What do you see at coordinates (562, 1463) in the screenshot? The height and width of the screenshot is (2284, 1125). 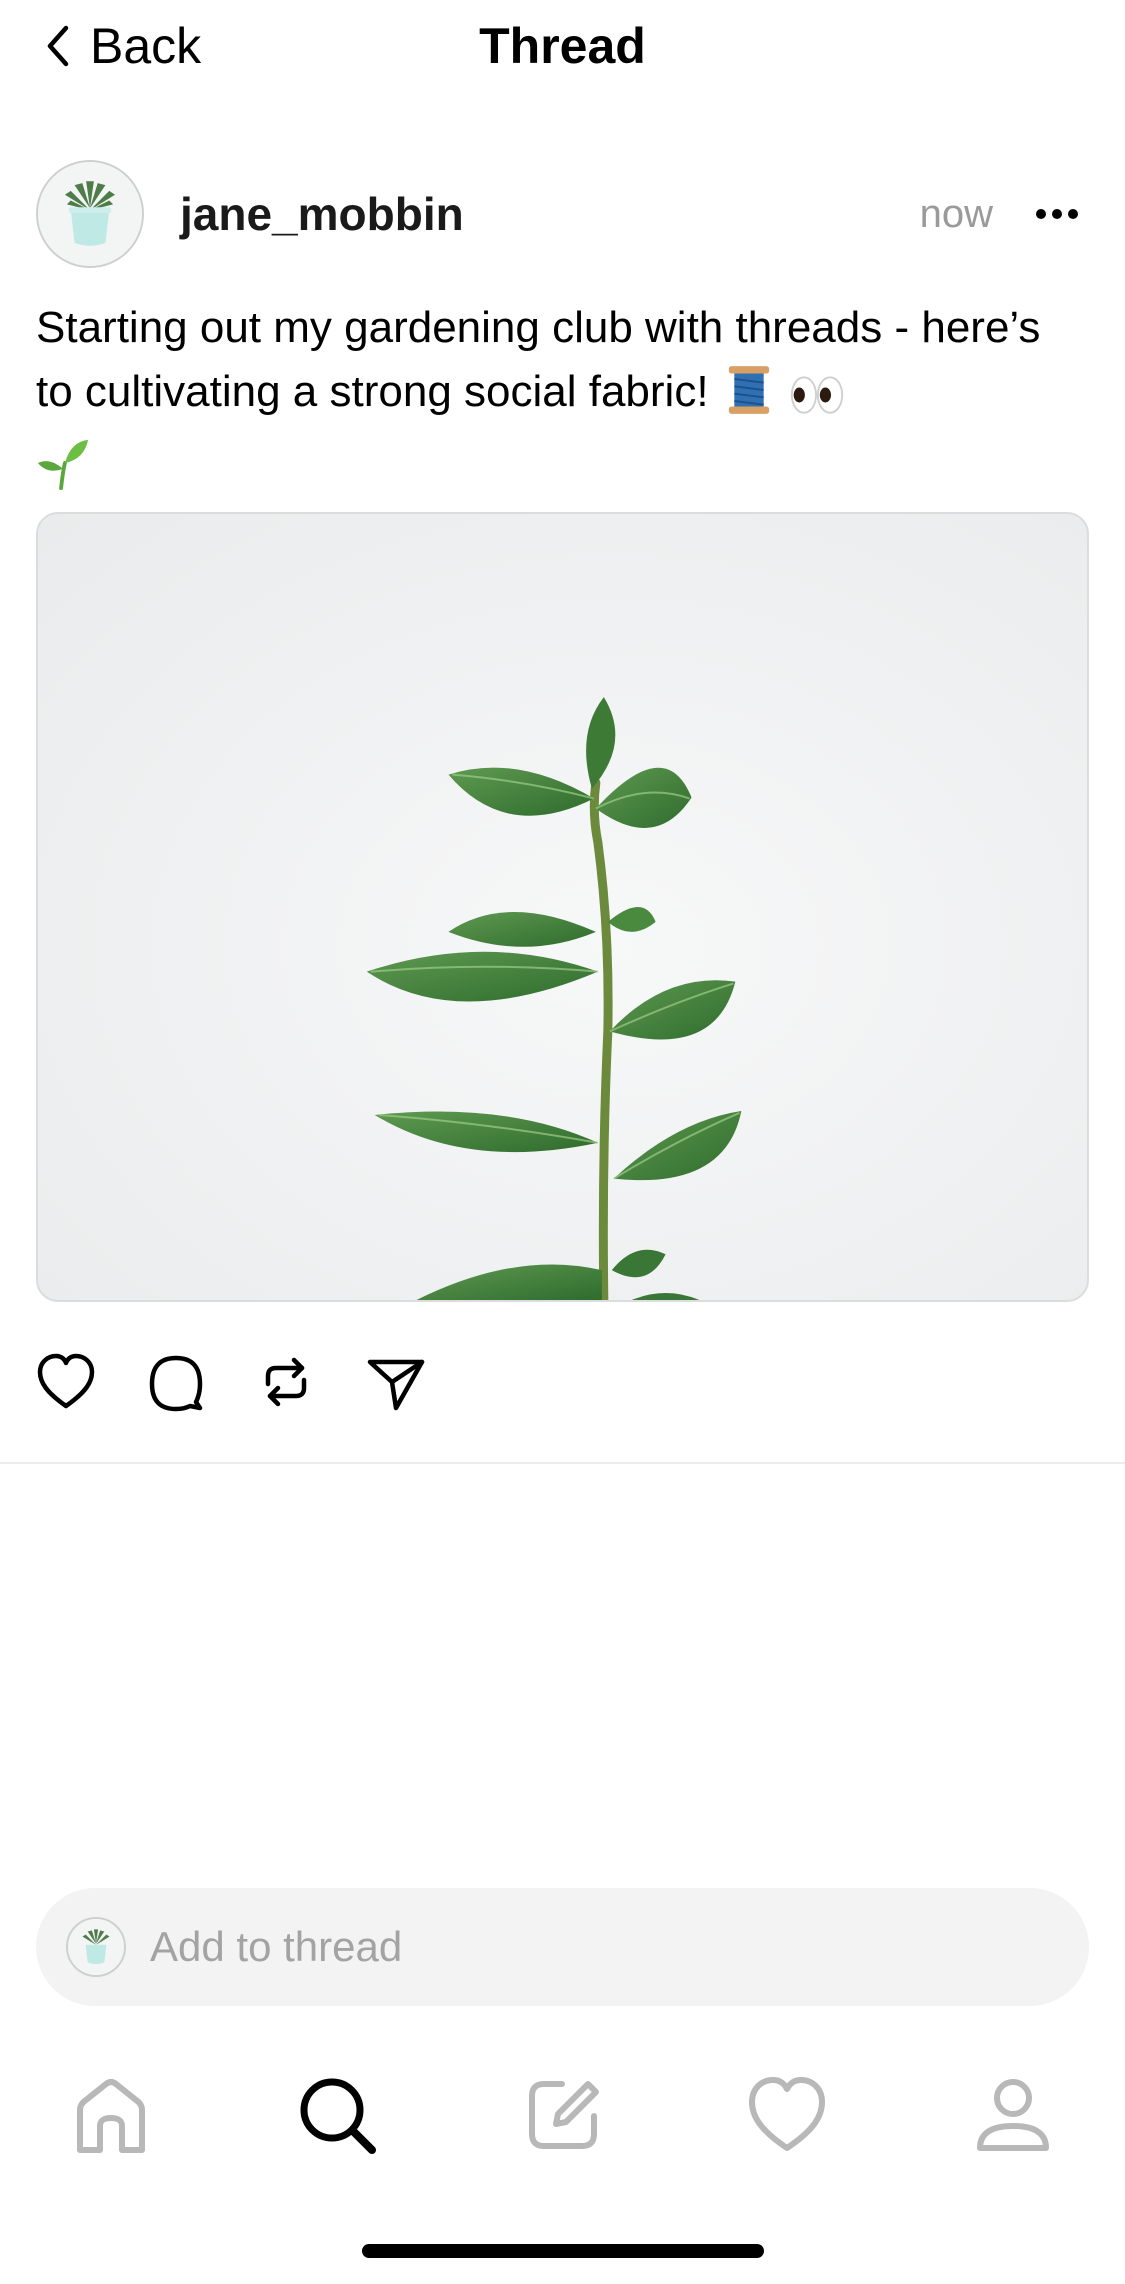 I see `divider` at bounding box center [562, 1463].